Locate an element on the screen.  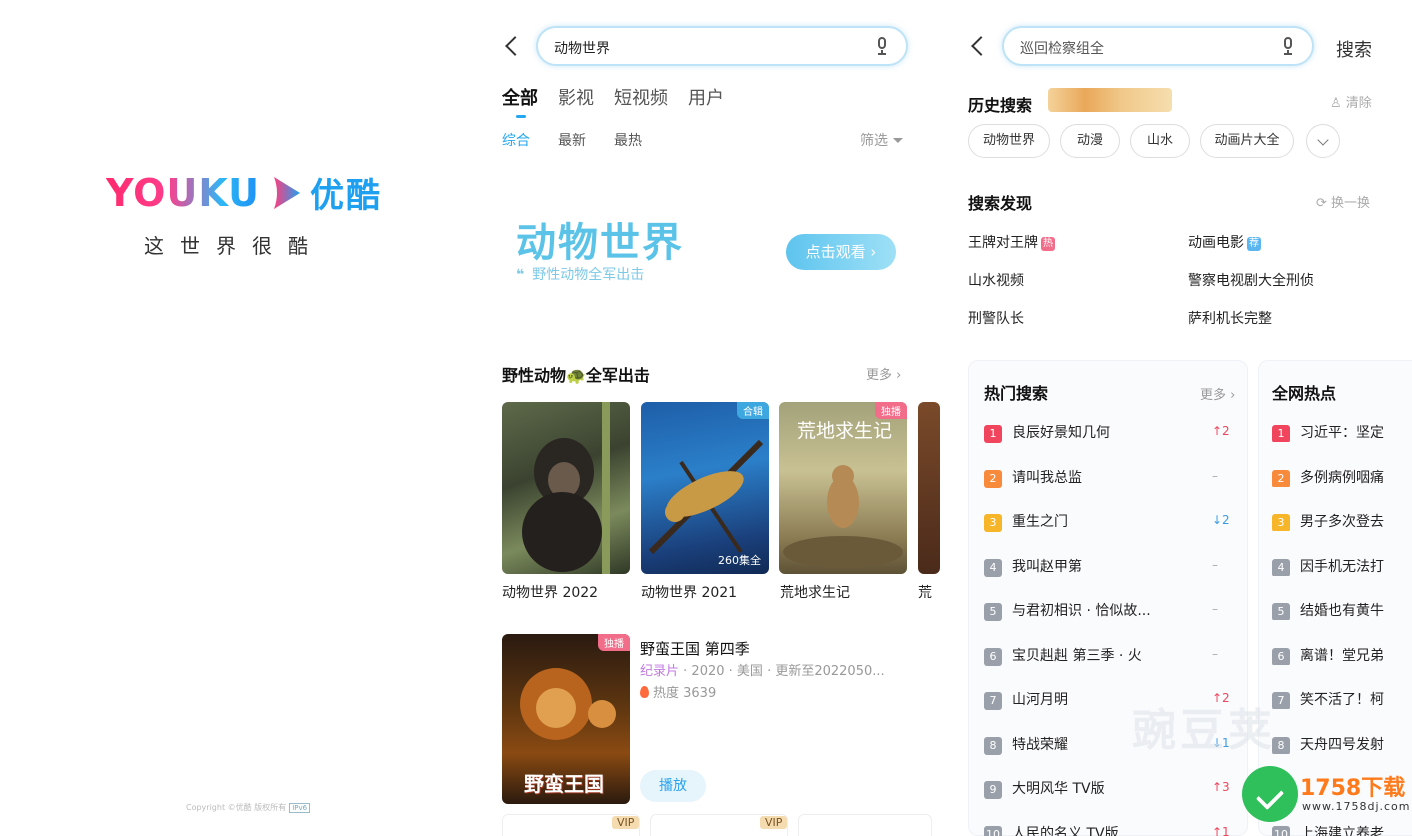
web-hot-row: 3 男子多次登去 is located at coordinates (1337, 521).